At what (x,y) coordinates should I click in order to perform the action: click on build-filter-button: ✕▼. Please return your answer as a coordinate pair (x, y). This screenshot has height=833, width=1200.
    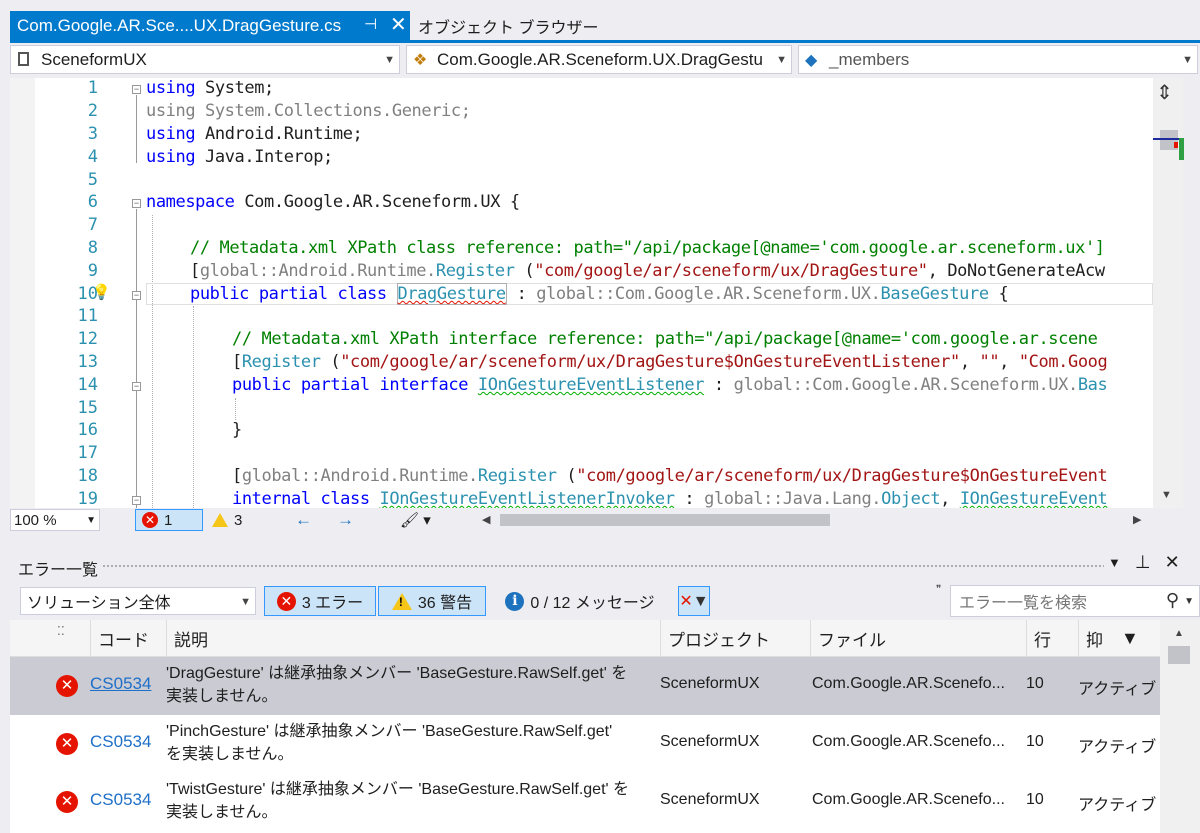
    Looking at the image, I should click on (694, 601).